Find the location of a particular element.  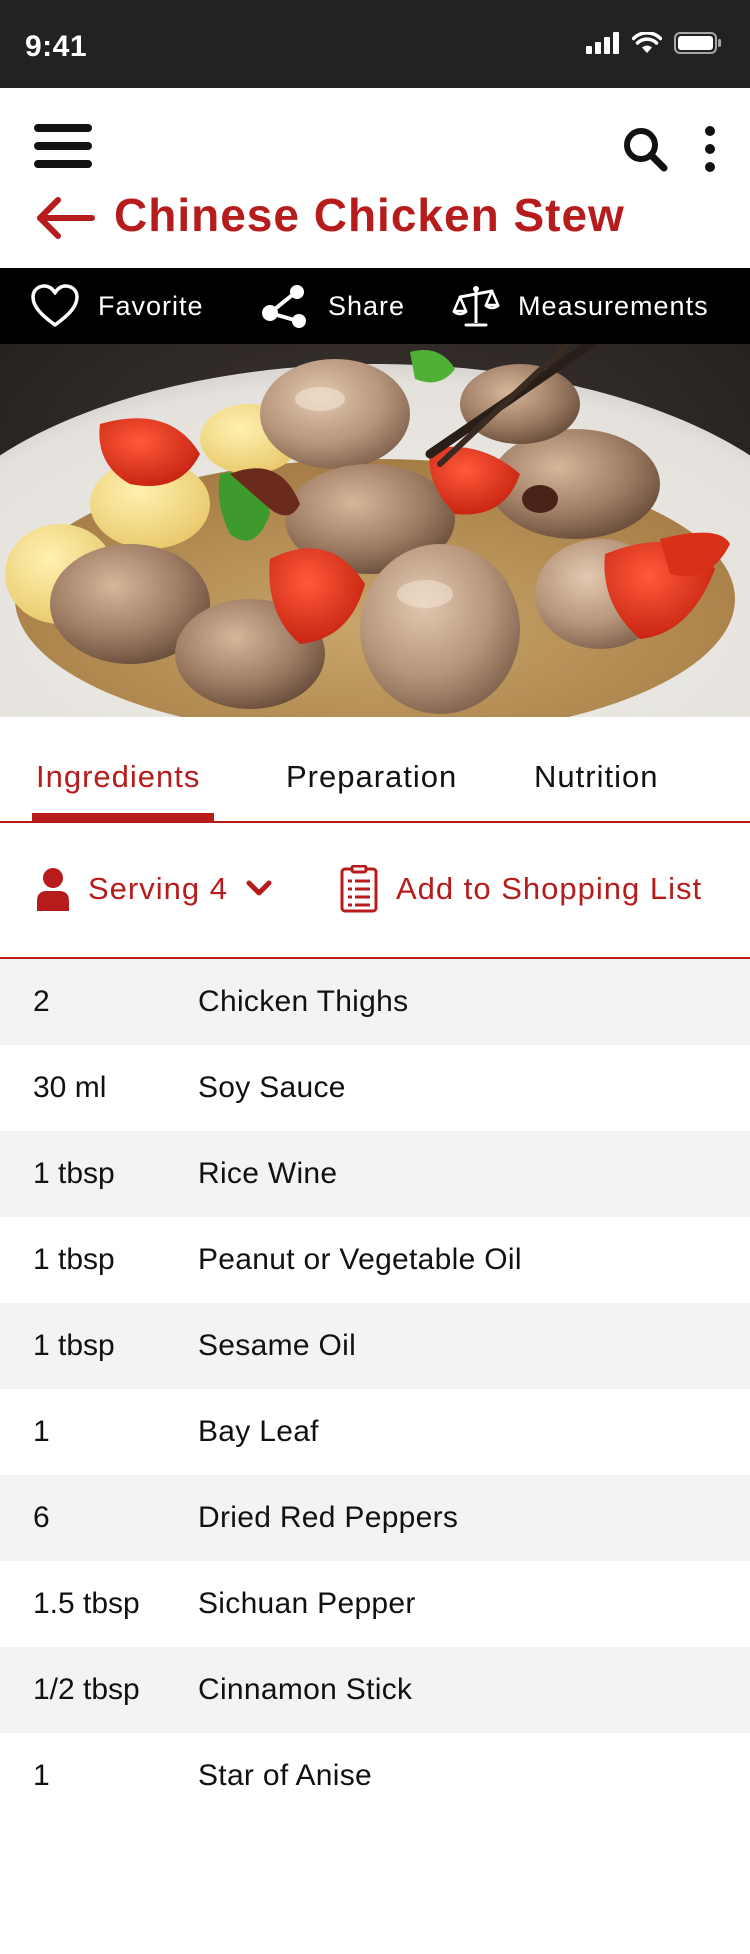

heart-icon is located at coordinates (55, 305).